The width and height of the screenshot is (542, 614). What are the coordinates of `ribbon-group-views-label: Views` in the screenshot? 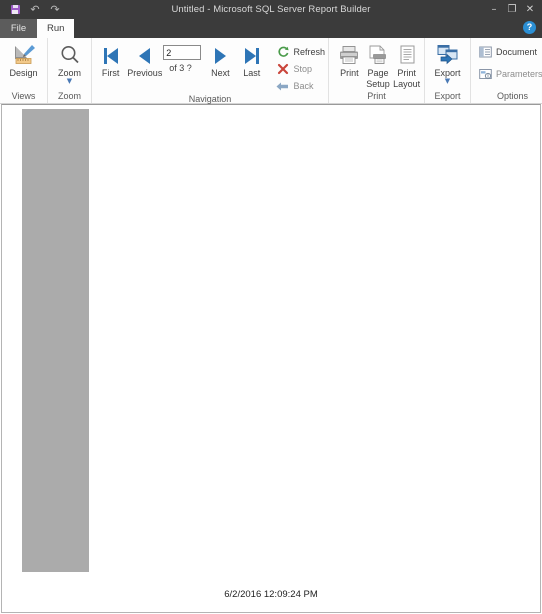 It's located at (23, 96).